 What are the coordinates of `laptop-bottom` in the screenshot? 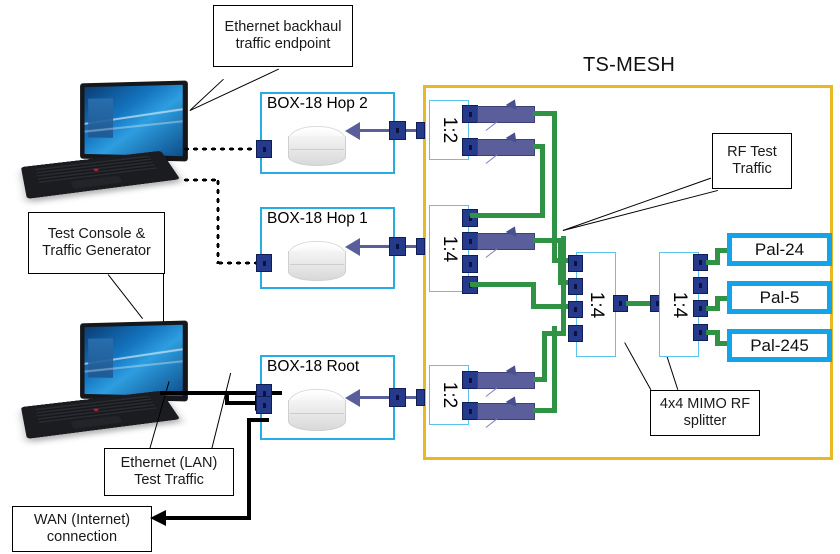 It's located at (105, 379).